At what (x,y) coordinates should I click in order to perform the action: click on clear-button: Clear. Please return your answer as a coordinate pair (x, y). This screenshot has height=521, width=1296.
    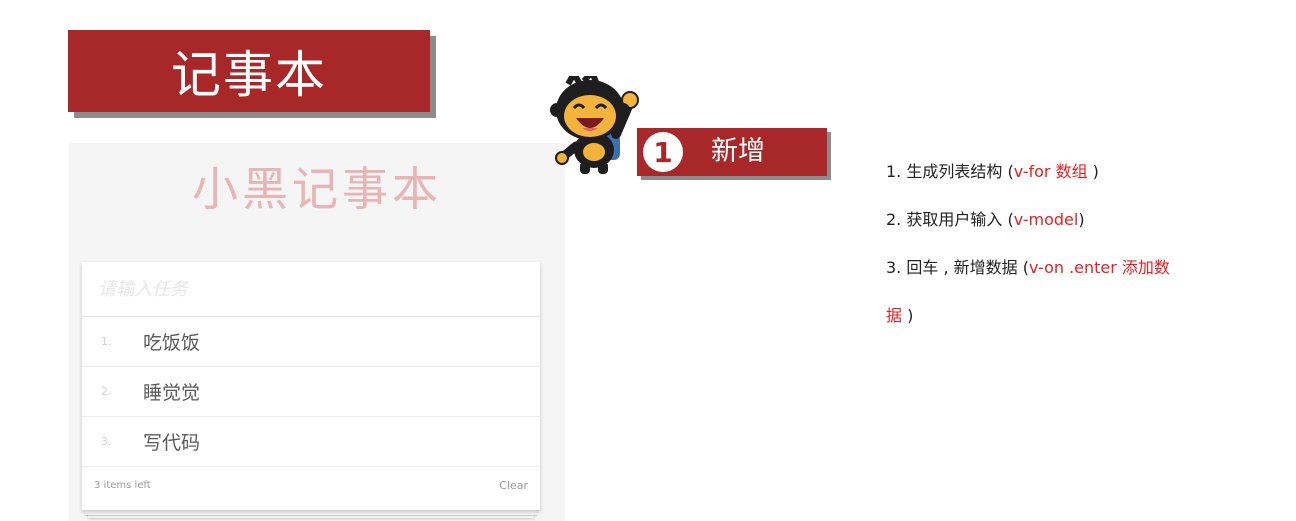
    Looking at the image, I should click on (513, 485).